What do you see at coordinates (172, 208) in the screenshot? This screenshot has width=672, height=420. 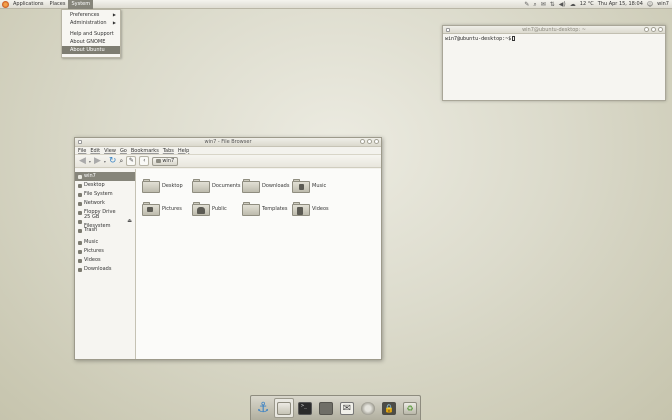 I see `folder-label: Pictures` at bounding box center [172, 208].